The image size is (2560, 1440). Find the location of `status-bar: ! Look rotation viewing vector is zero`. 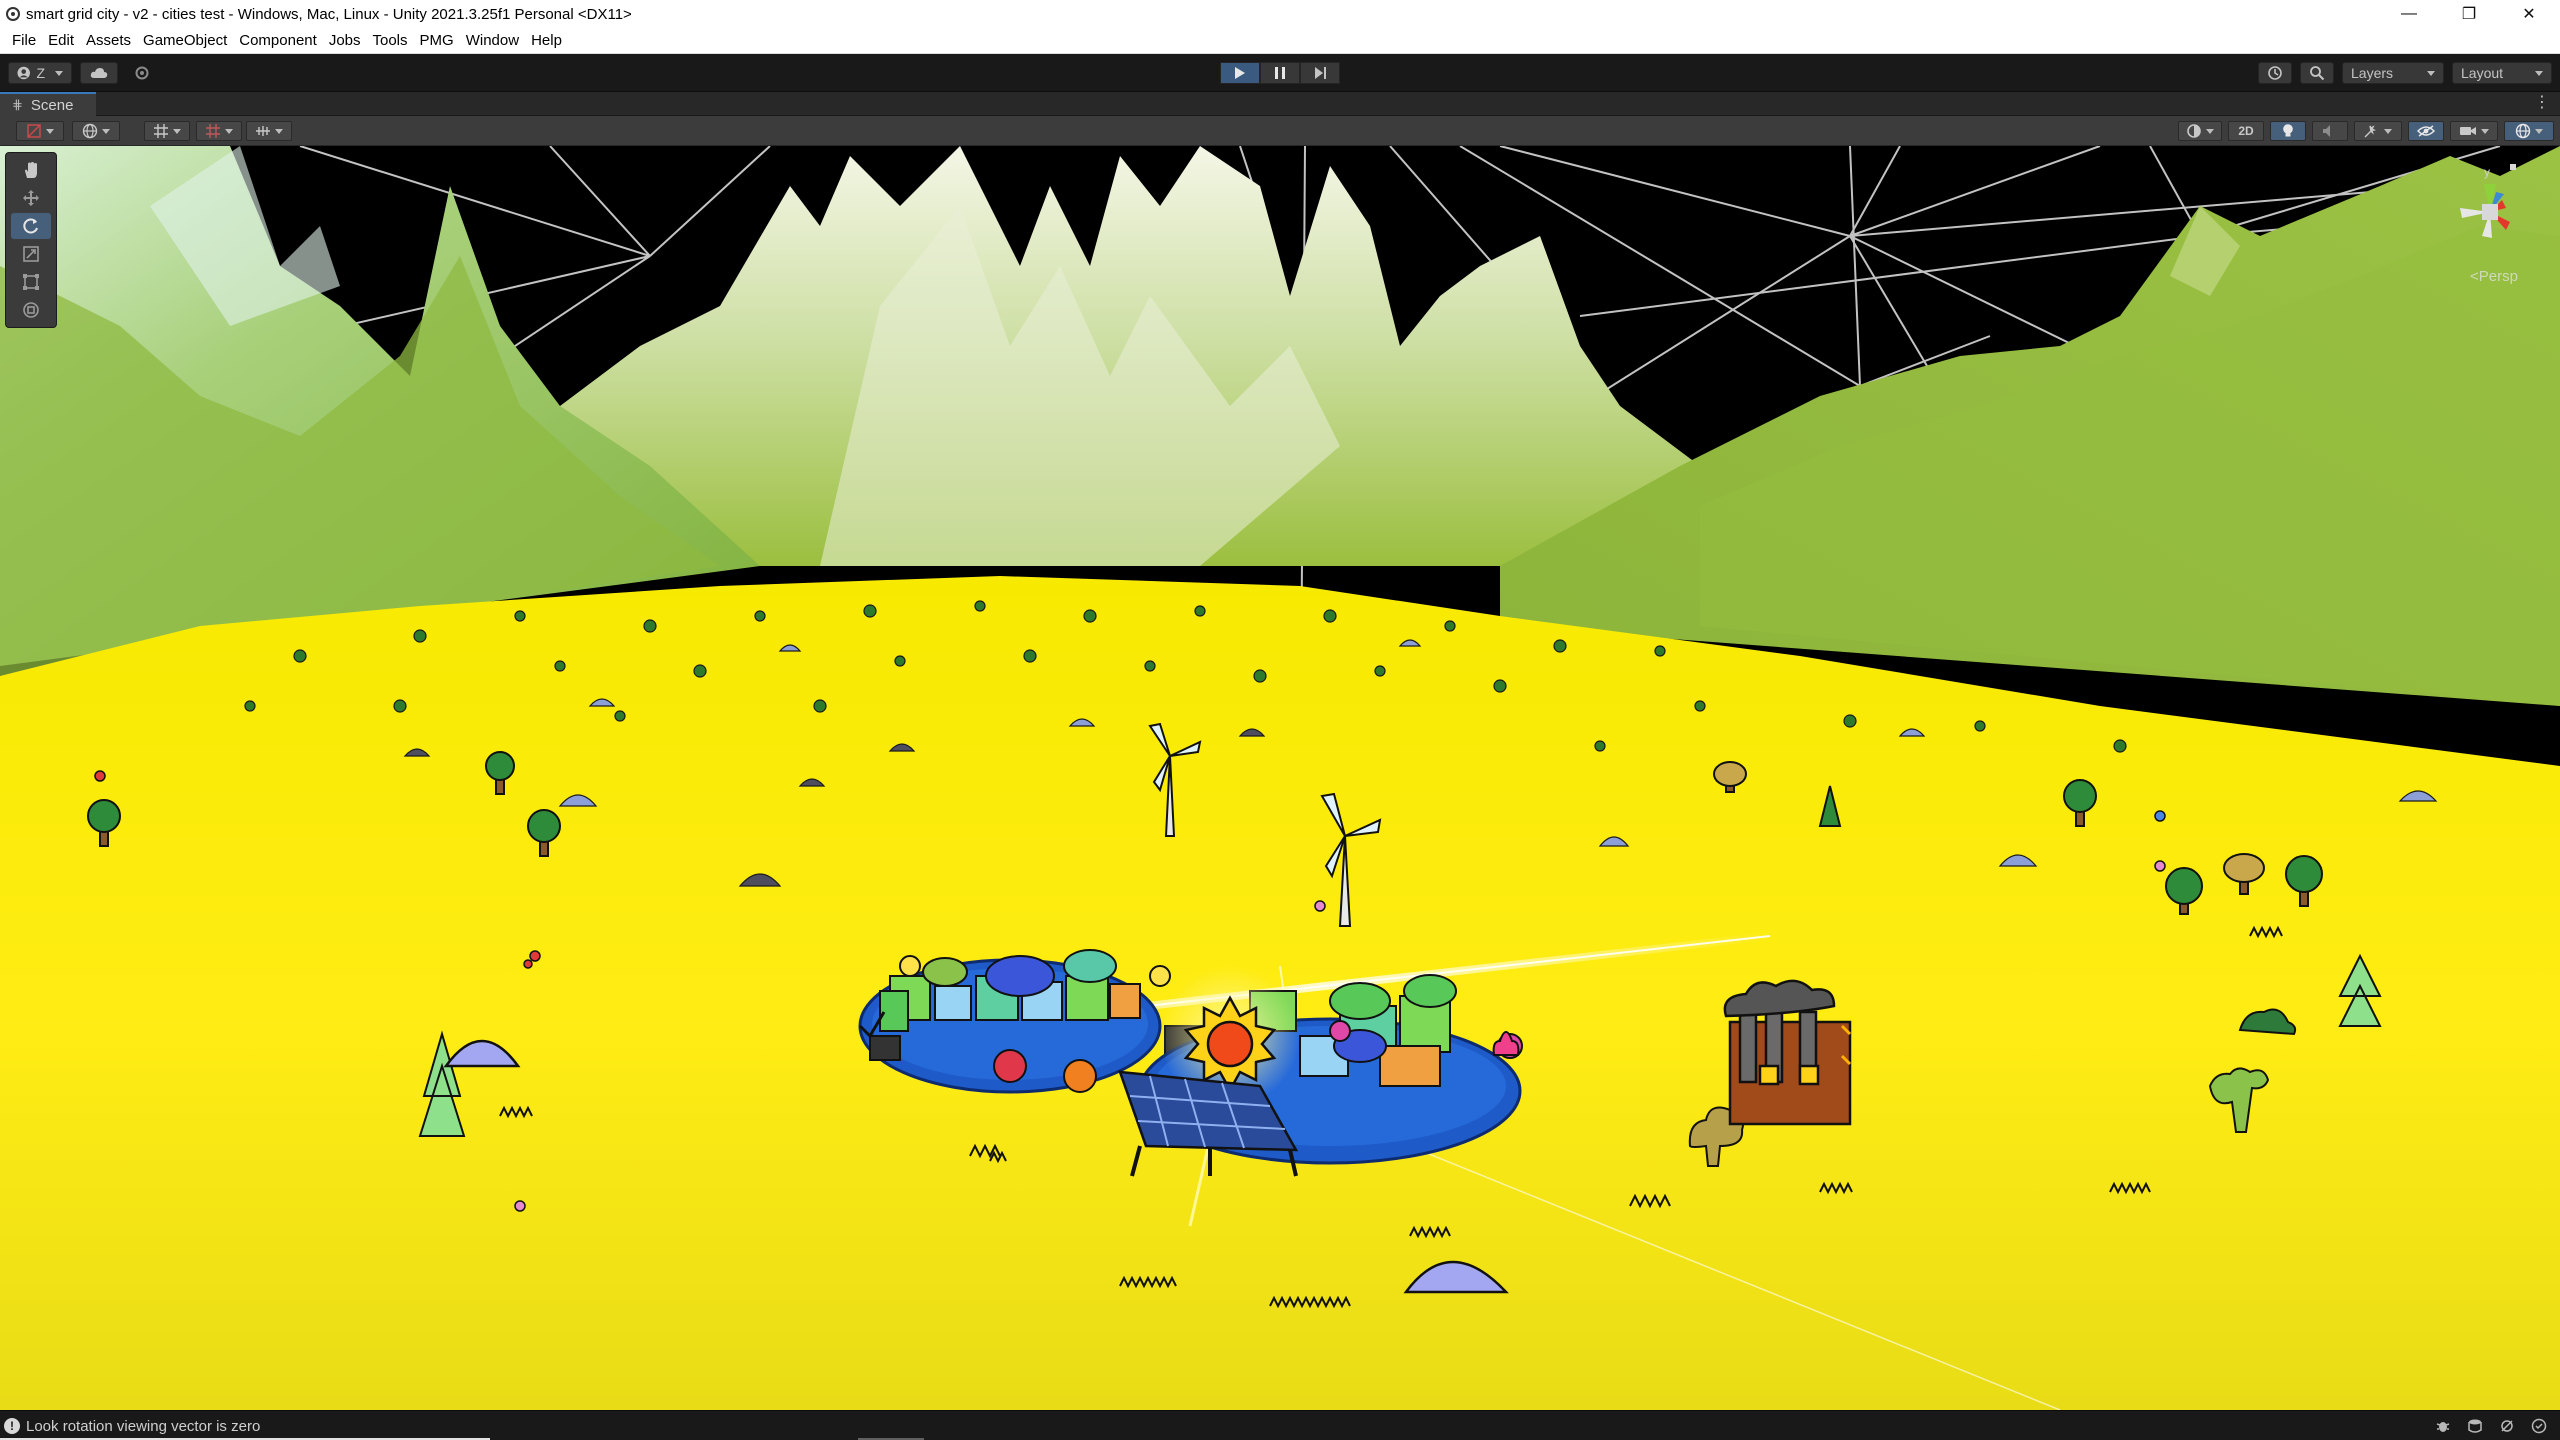

status-bar: ! Look rotation viewing vector is zero is located at coordinates (1280, 1425).